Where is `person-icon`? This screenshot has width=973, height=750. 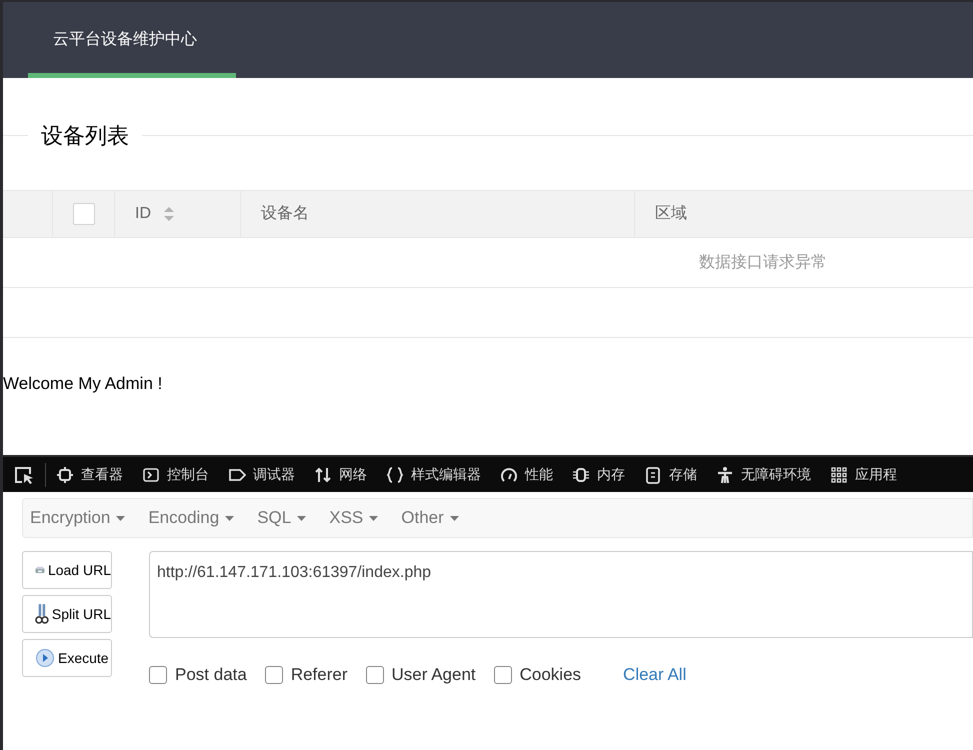 person-icon is located at coordinates (725, 475).